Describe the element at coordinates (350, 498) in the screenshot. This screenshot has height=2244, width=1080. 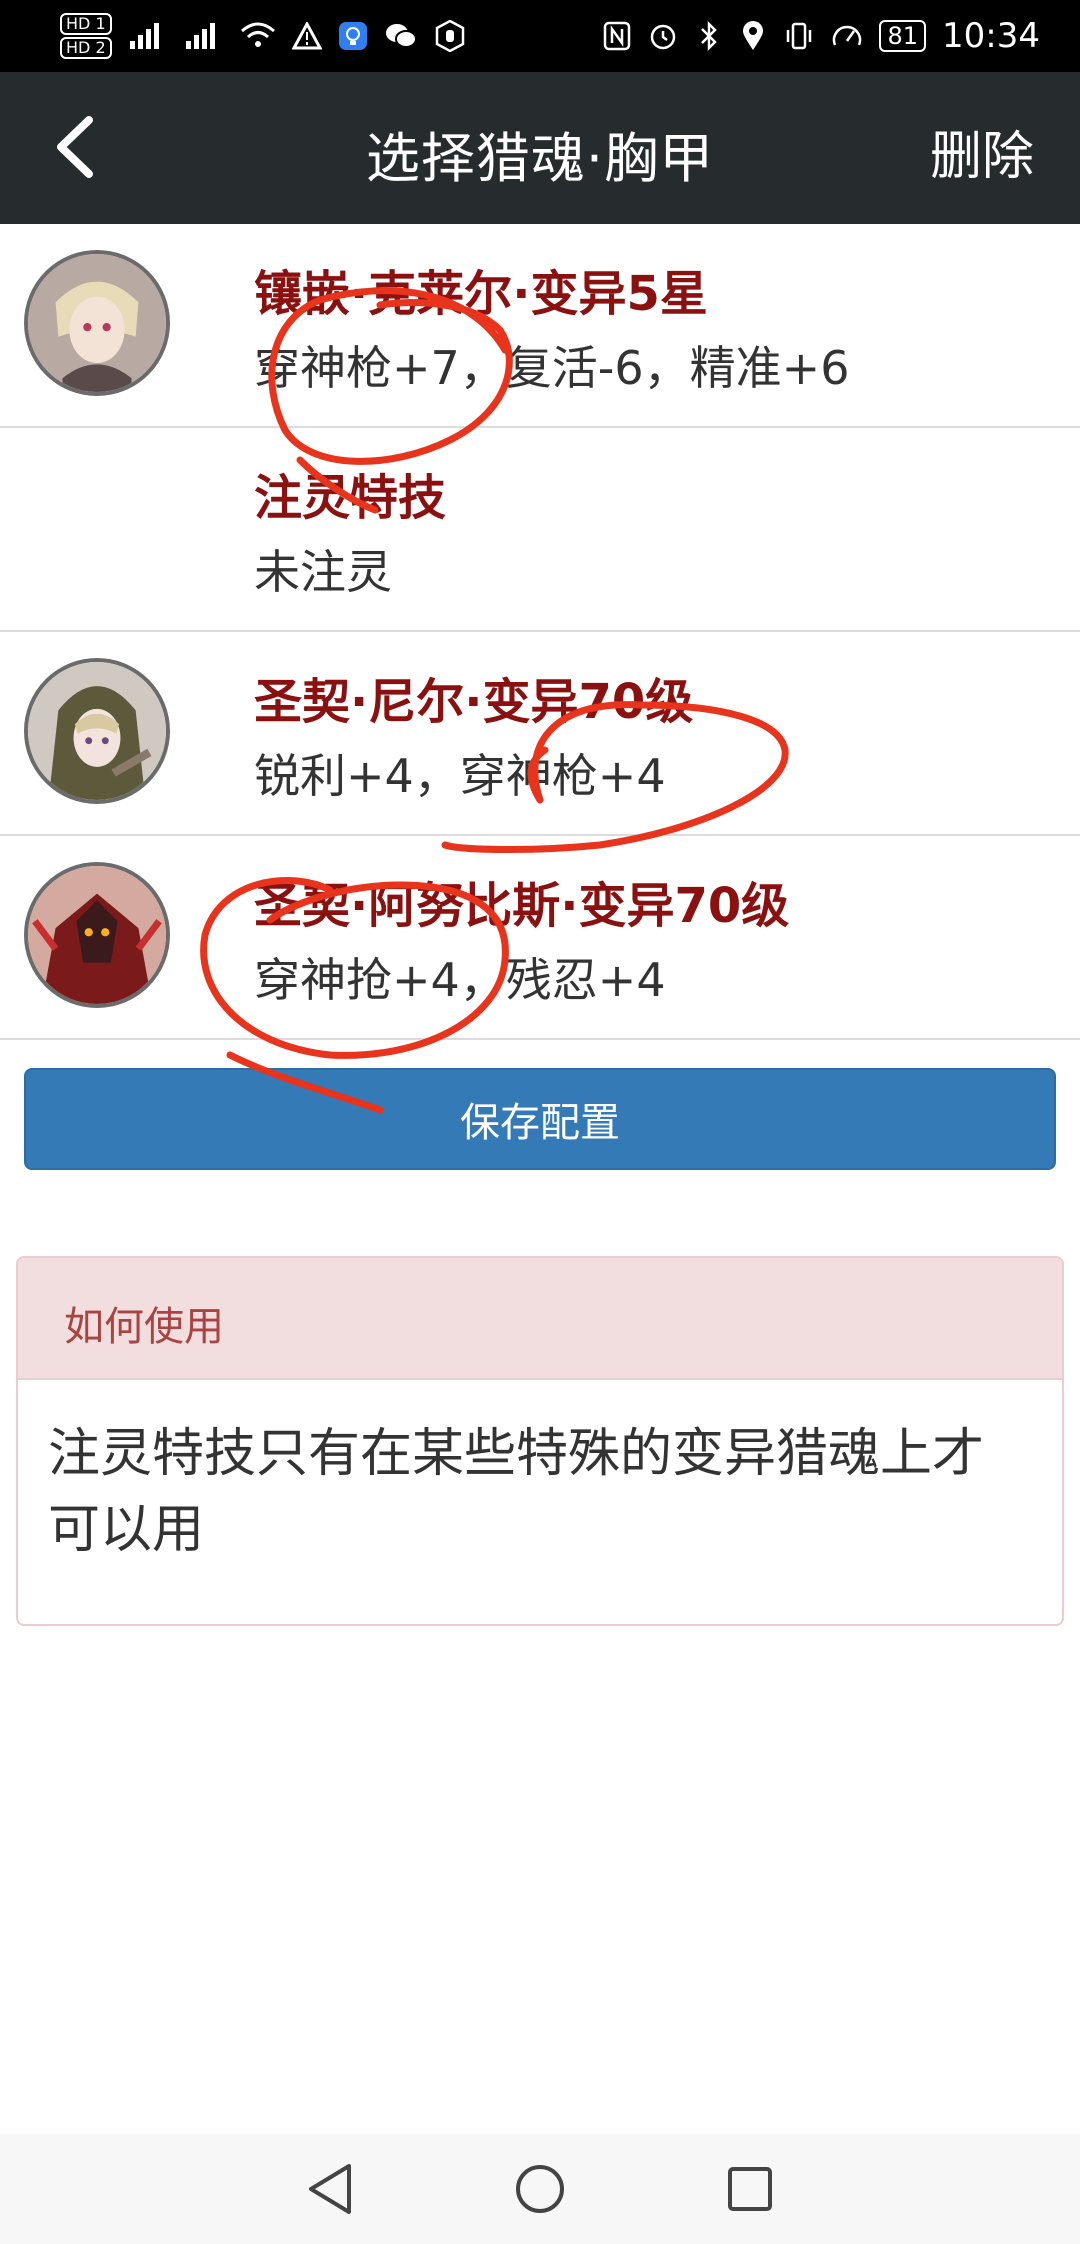
I see `item-title: 注灵特技` at that location.